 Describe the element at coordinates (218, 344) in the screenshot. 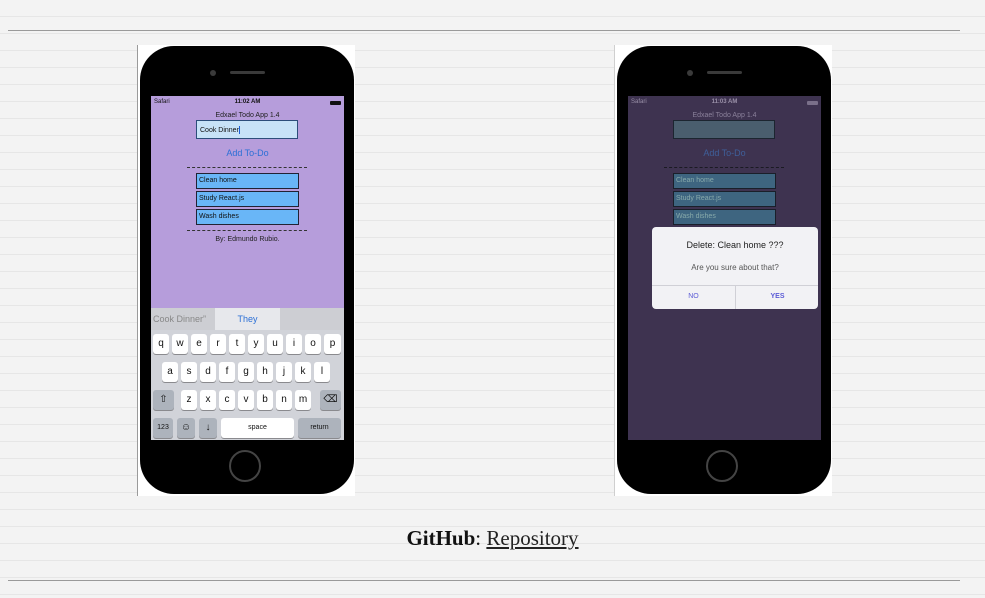

I see `key: r` at that location.